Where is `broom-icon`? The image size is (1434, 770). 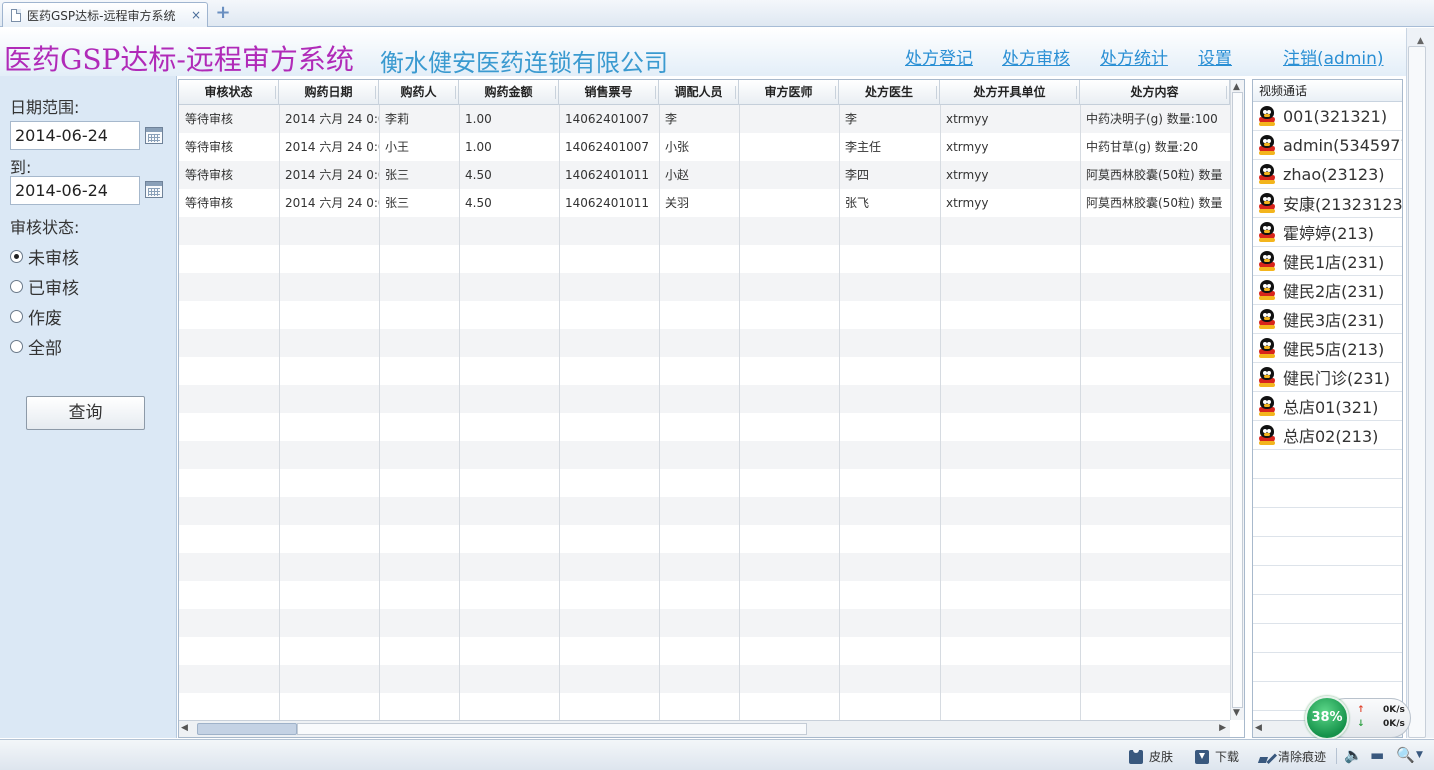
broom-icon is located at coordinates (1265, 757).